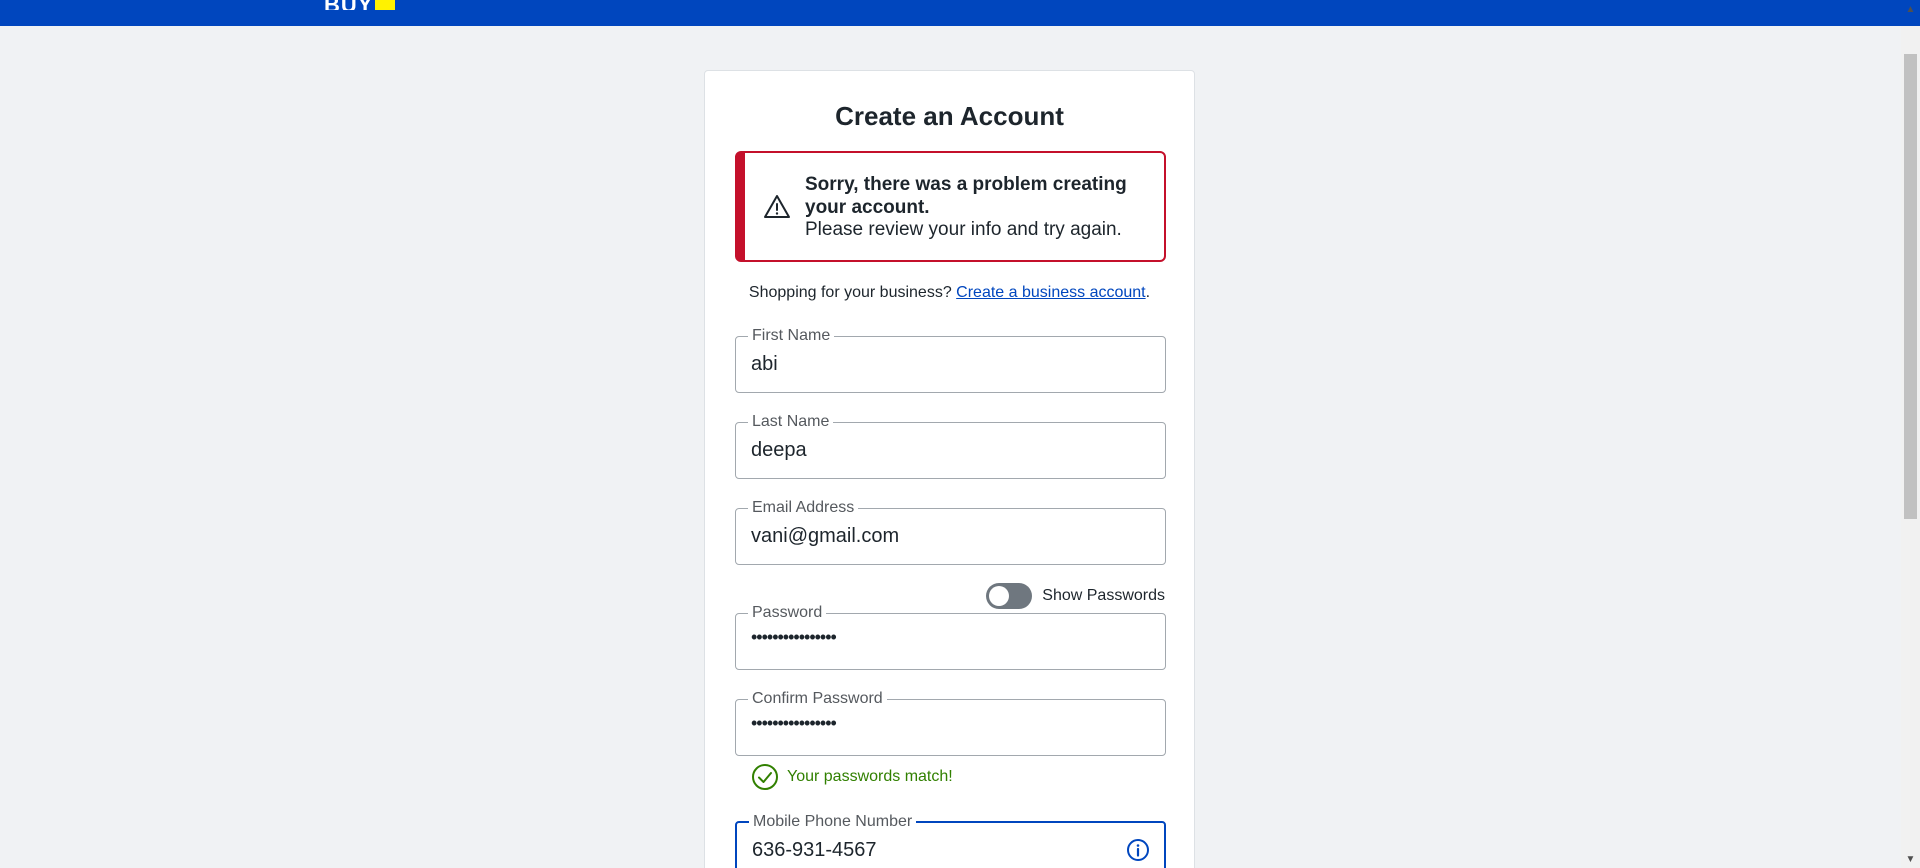 This screenshot has width=1920, height=868. Describe the element at coordinates (941, 450) in the screenshot. I see `last-name-input` at that location.